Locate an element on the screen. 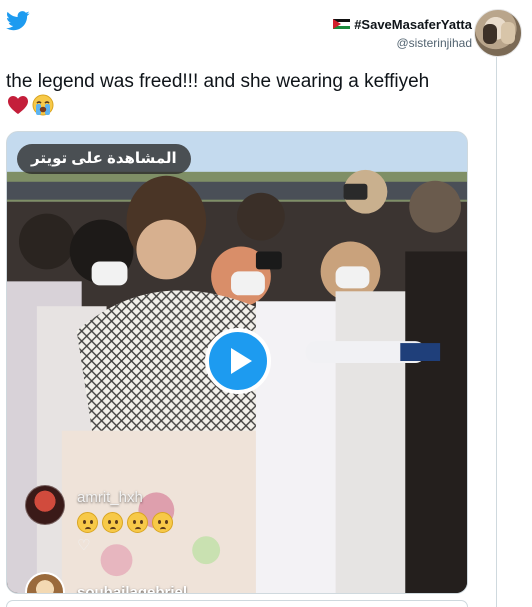 This screenshot has height=607, width=532. display-name-row: #SaveMasaferYatta is located at coordinates (402, 24).